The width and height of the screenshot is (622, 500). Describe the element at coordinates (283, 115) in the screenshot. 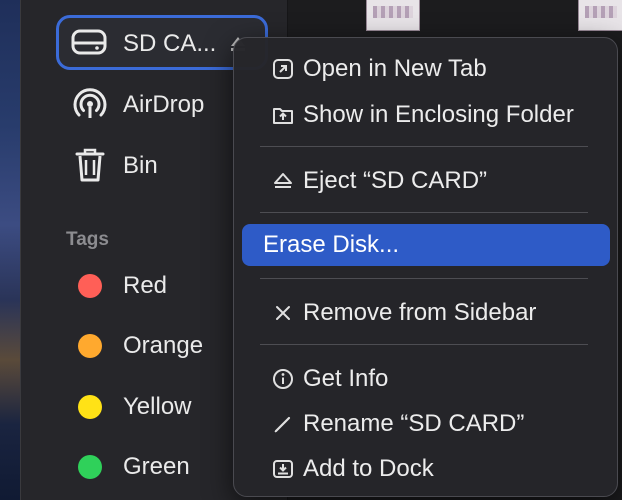

I see `enclosing-folder-icon` at that location.